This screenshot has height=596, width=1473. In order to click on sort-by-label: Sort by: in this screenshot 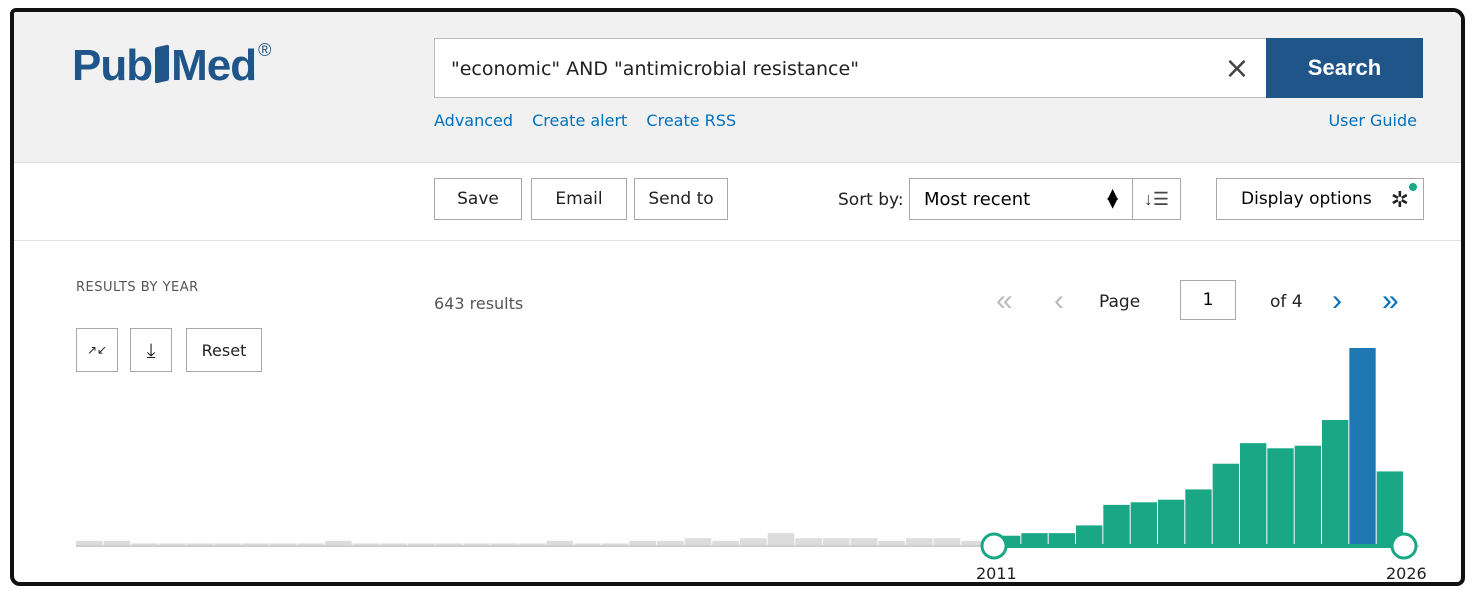, I will do `click(871, 200)`.